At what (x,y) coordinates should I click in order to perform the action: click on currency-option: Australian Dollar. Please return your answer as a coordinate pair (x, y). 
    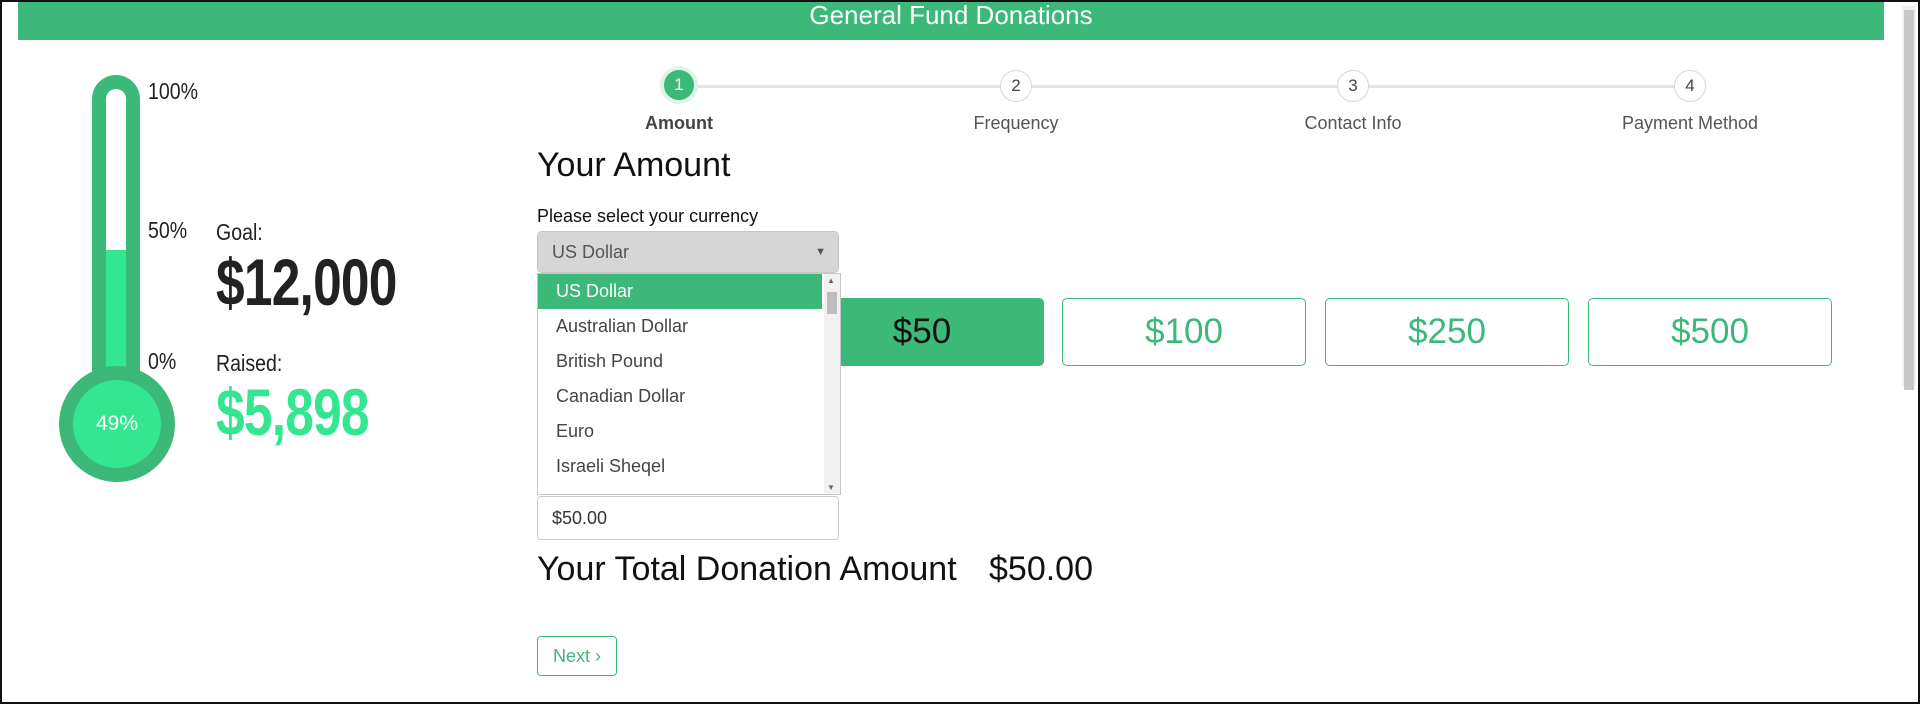
    Looking at the image, I should click on (680, 326).